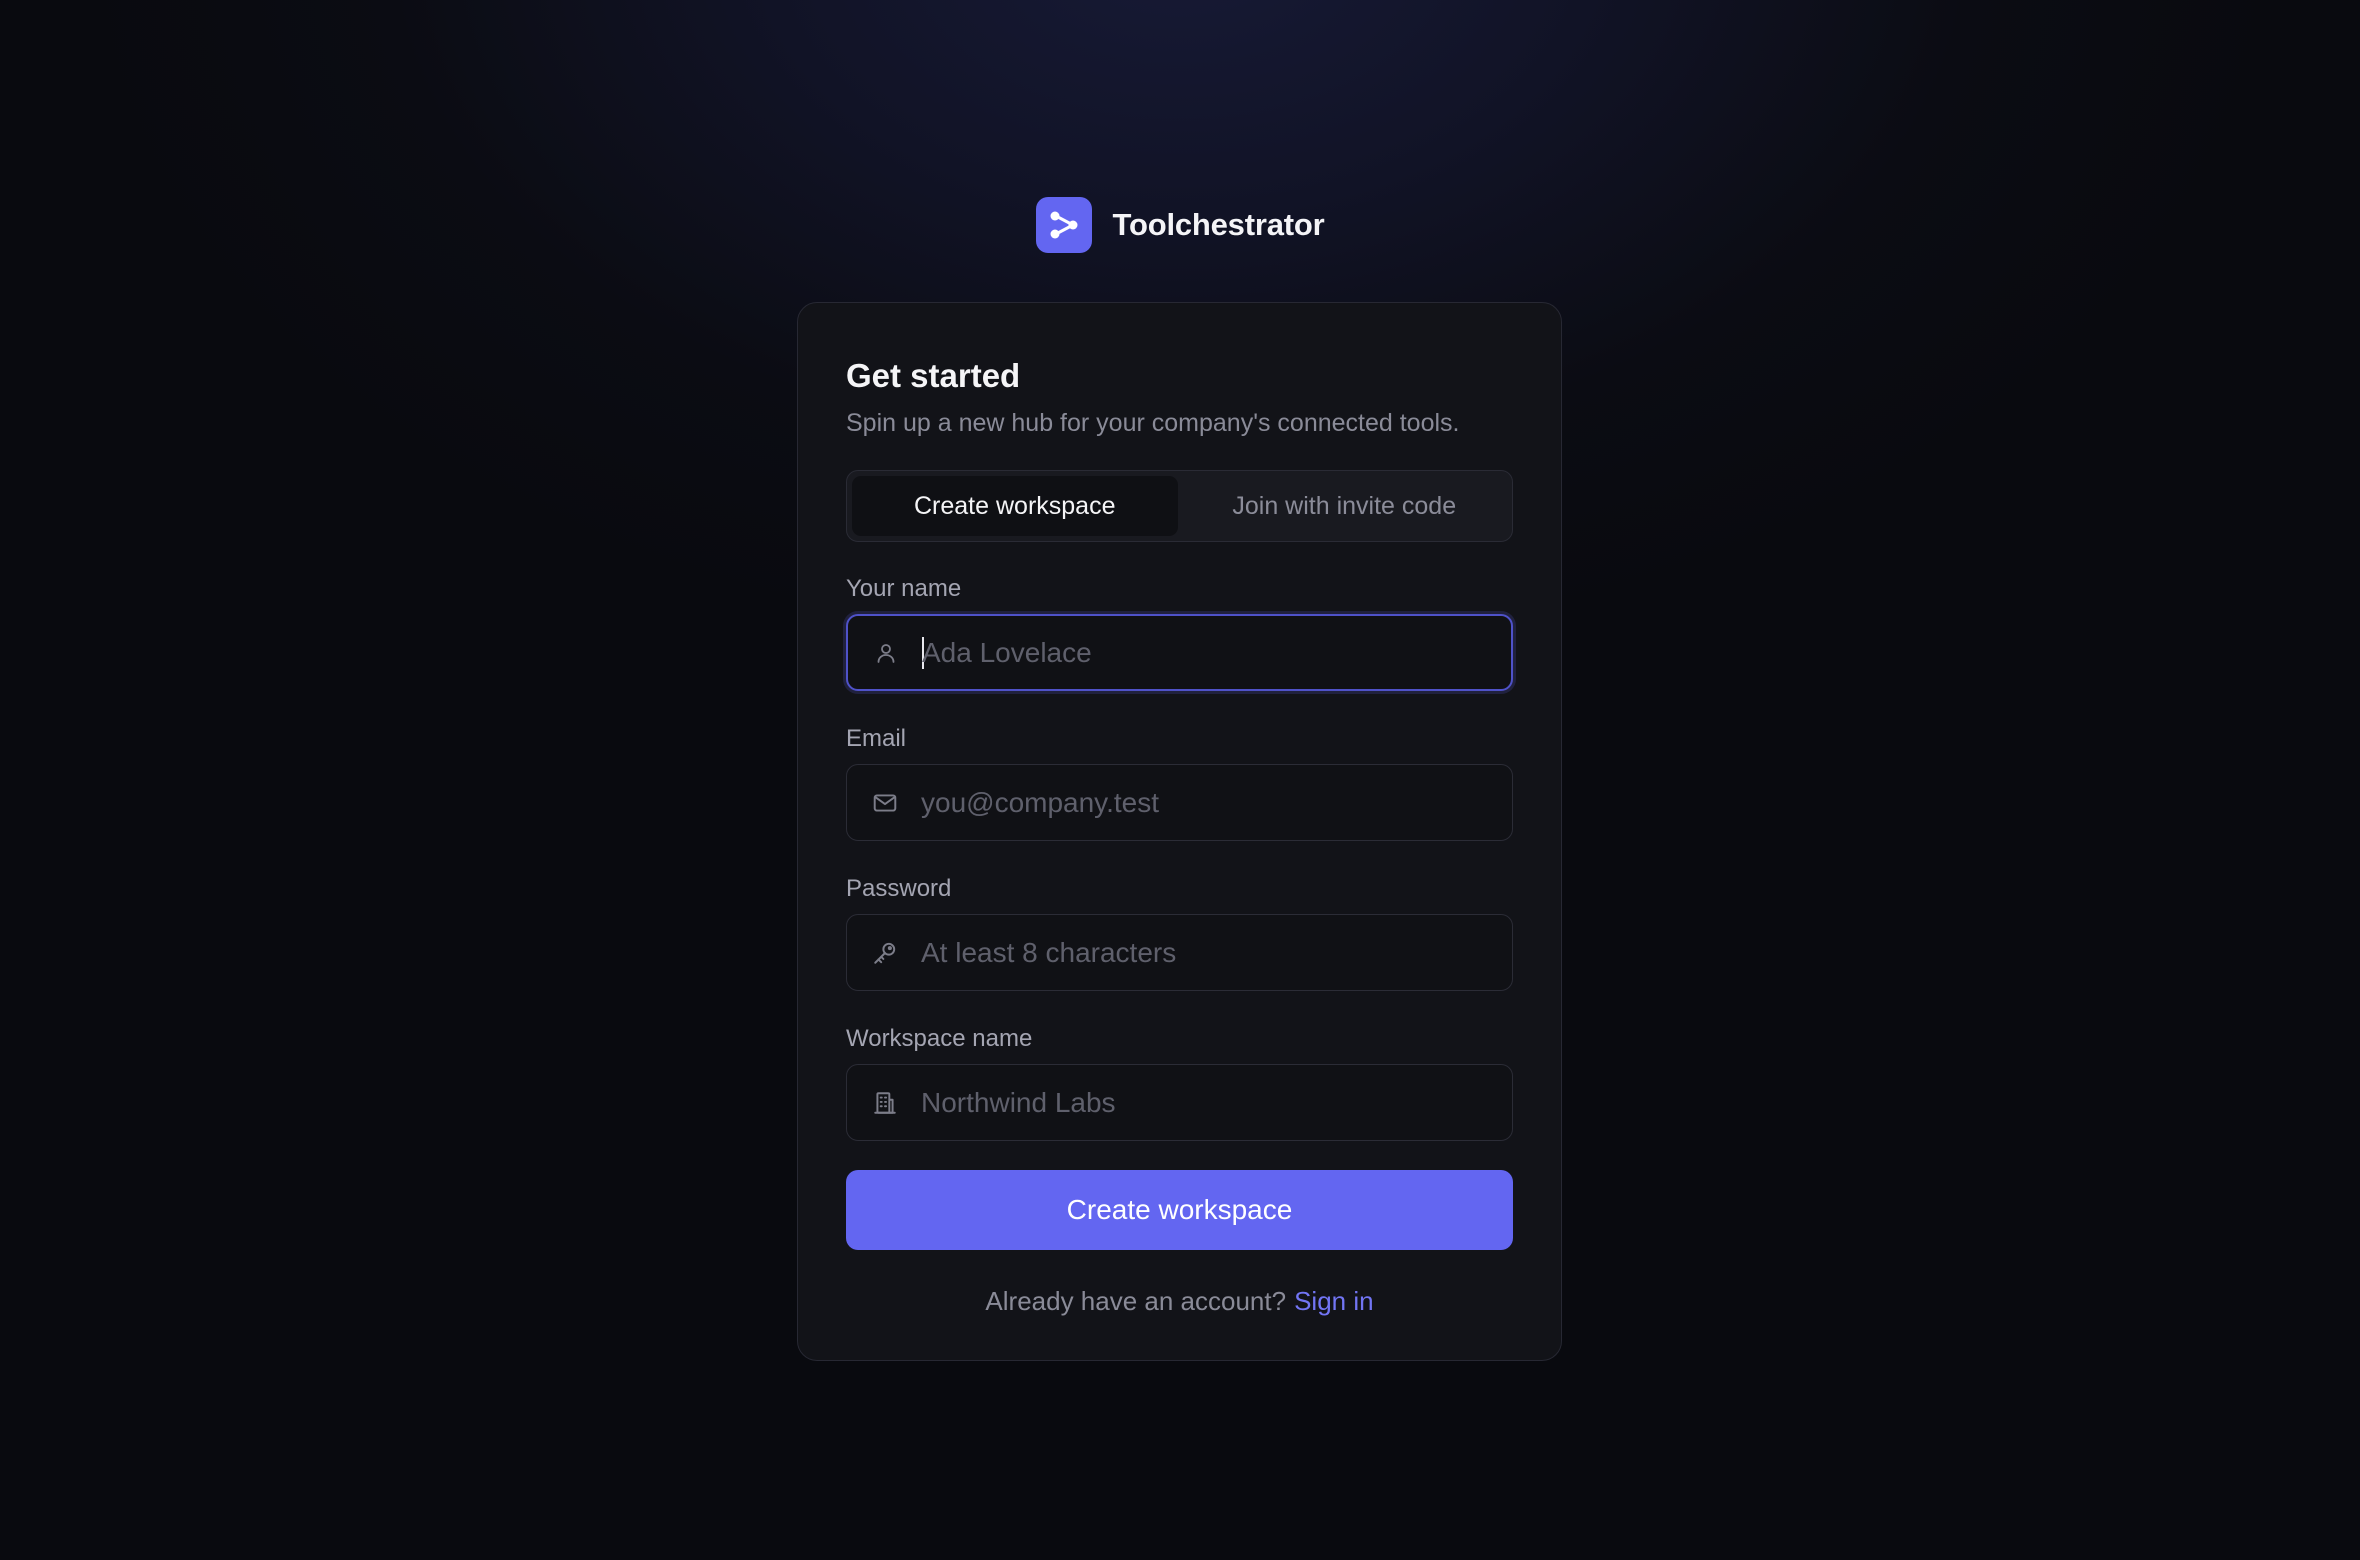 Image resolution: width=2360 pixels, height=1560 pixels. I want to click on mail-icon, so click(885, 803).